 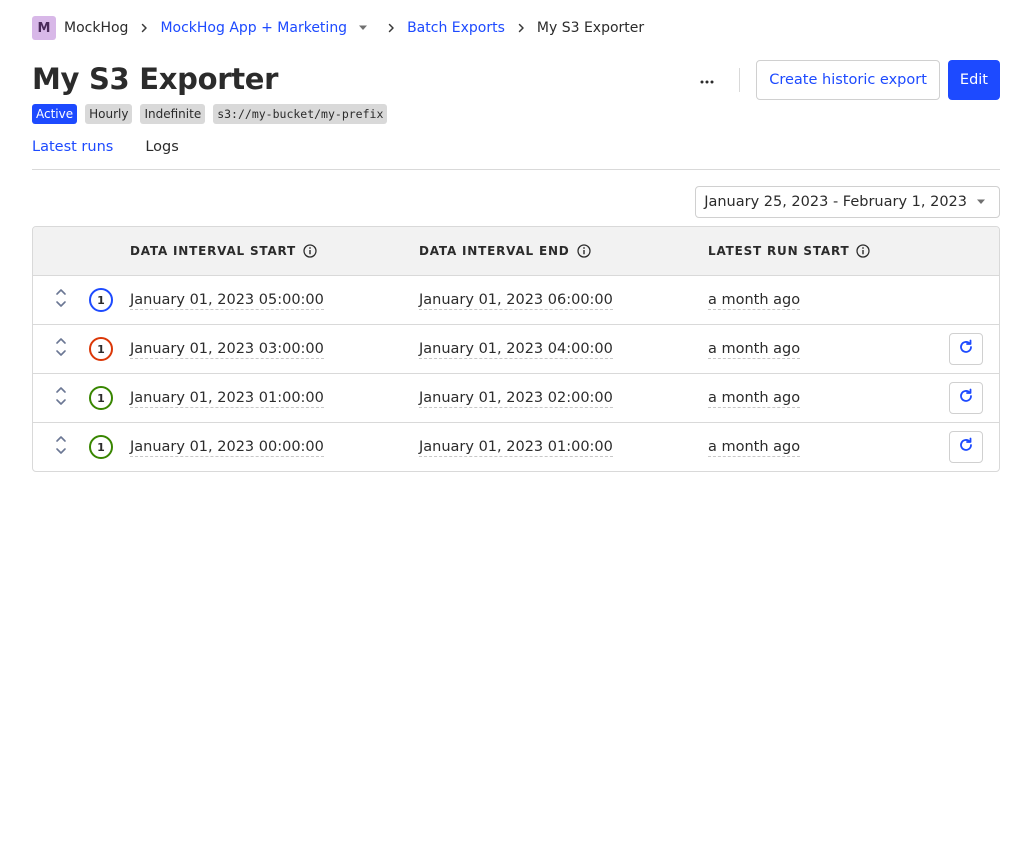 What do you see at coordinates (740, 80) in the screenshot?
I see `divider` at bounding box center [740, 80].